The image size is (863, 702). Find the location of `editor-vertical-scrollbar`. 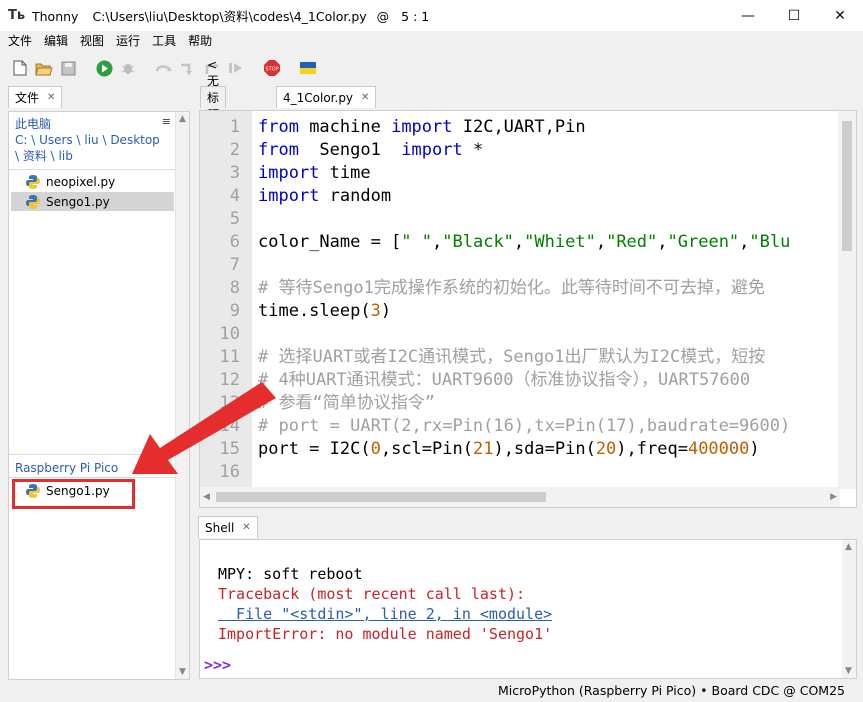

editor-vertical-scrollbar is located at coordinates (847, 300).